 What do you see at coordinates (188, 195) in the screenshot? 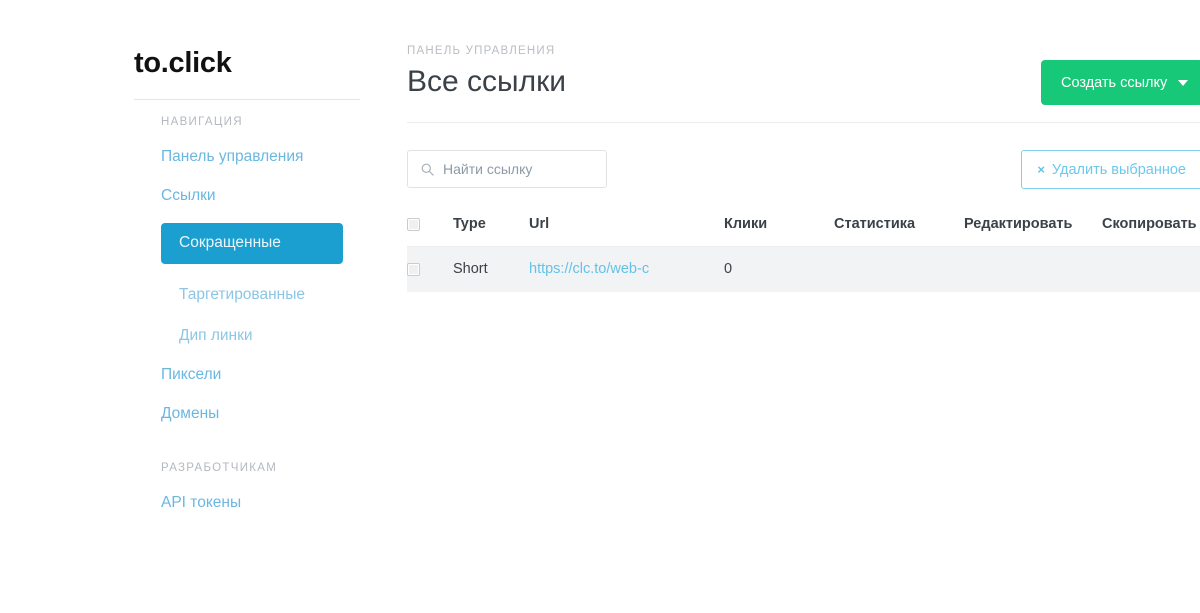
I see `sidebar-item-label: Ссылки` at bounding box center [188, 195].